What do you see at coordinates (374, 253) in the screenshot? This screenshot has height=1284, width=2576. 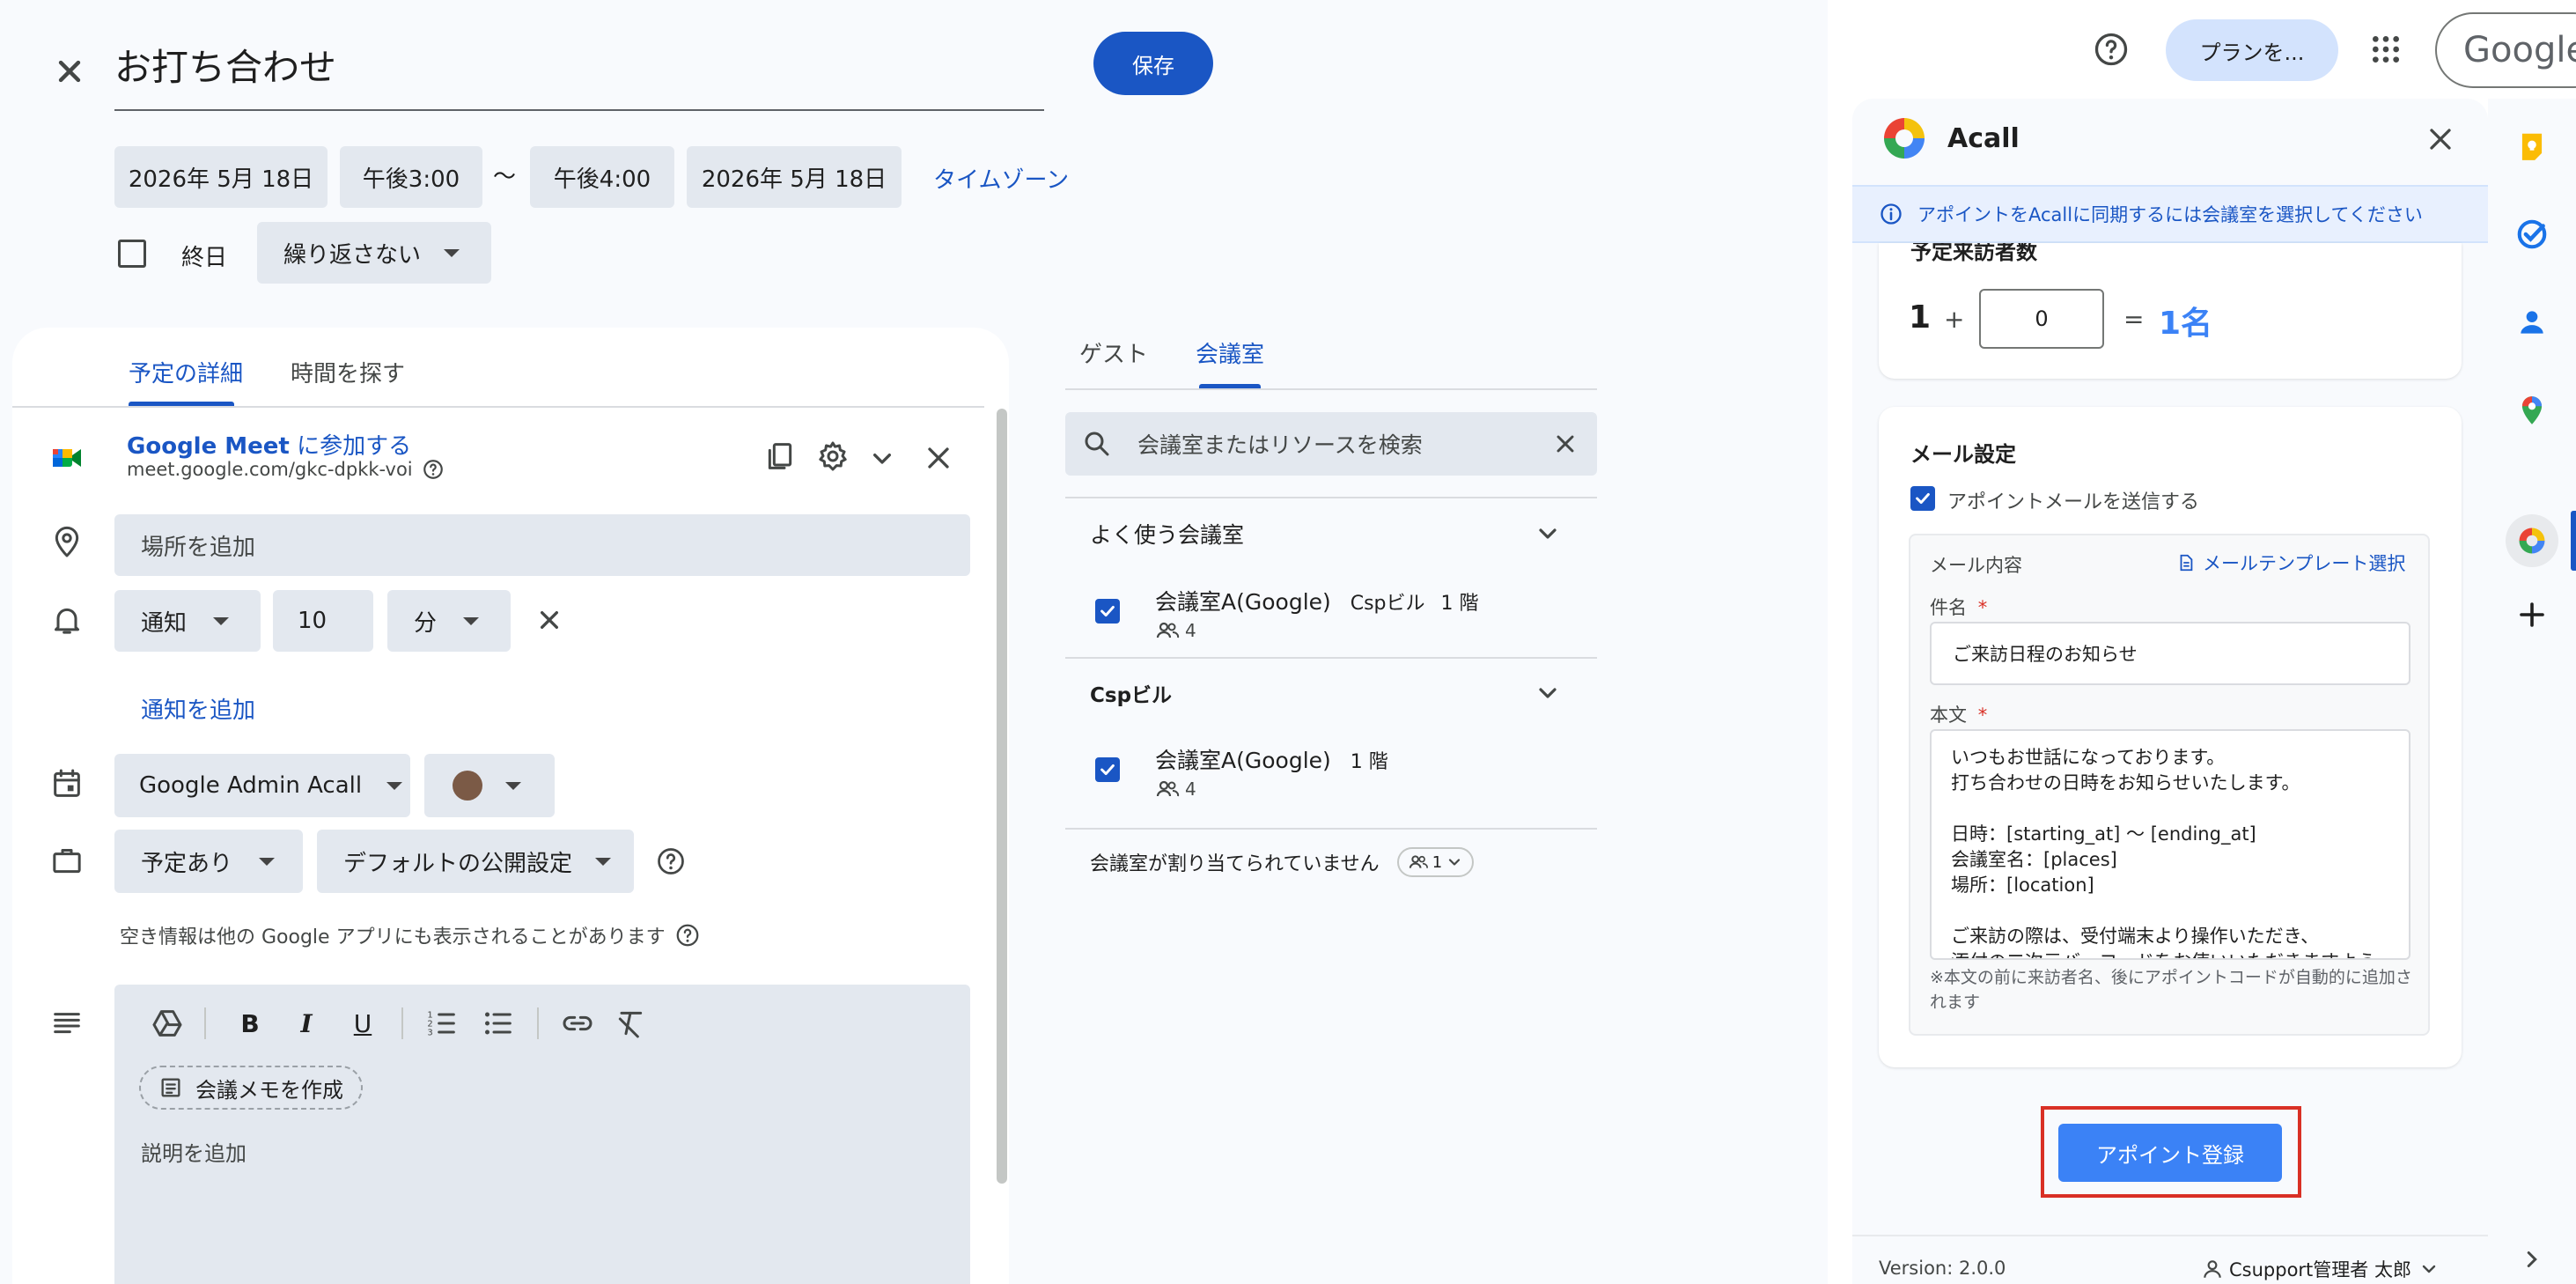 I see `repeat-dropdown: 繰り返さない` at bounding box center [374, 253].